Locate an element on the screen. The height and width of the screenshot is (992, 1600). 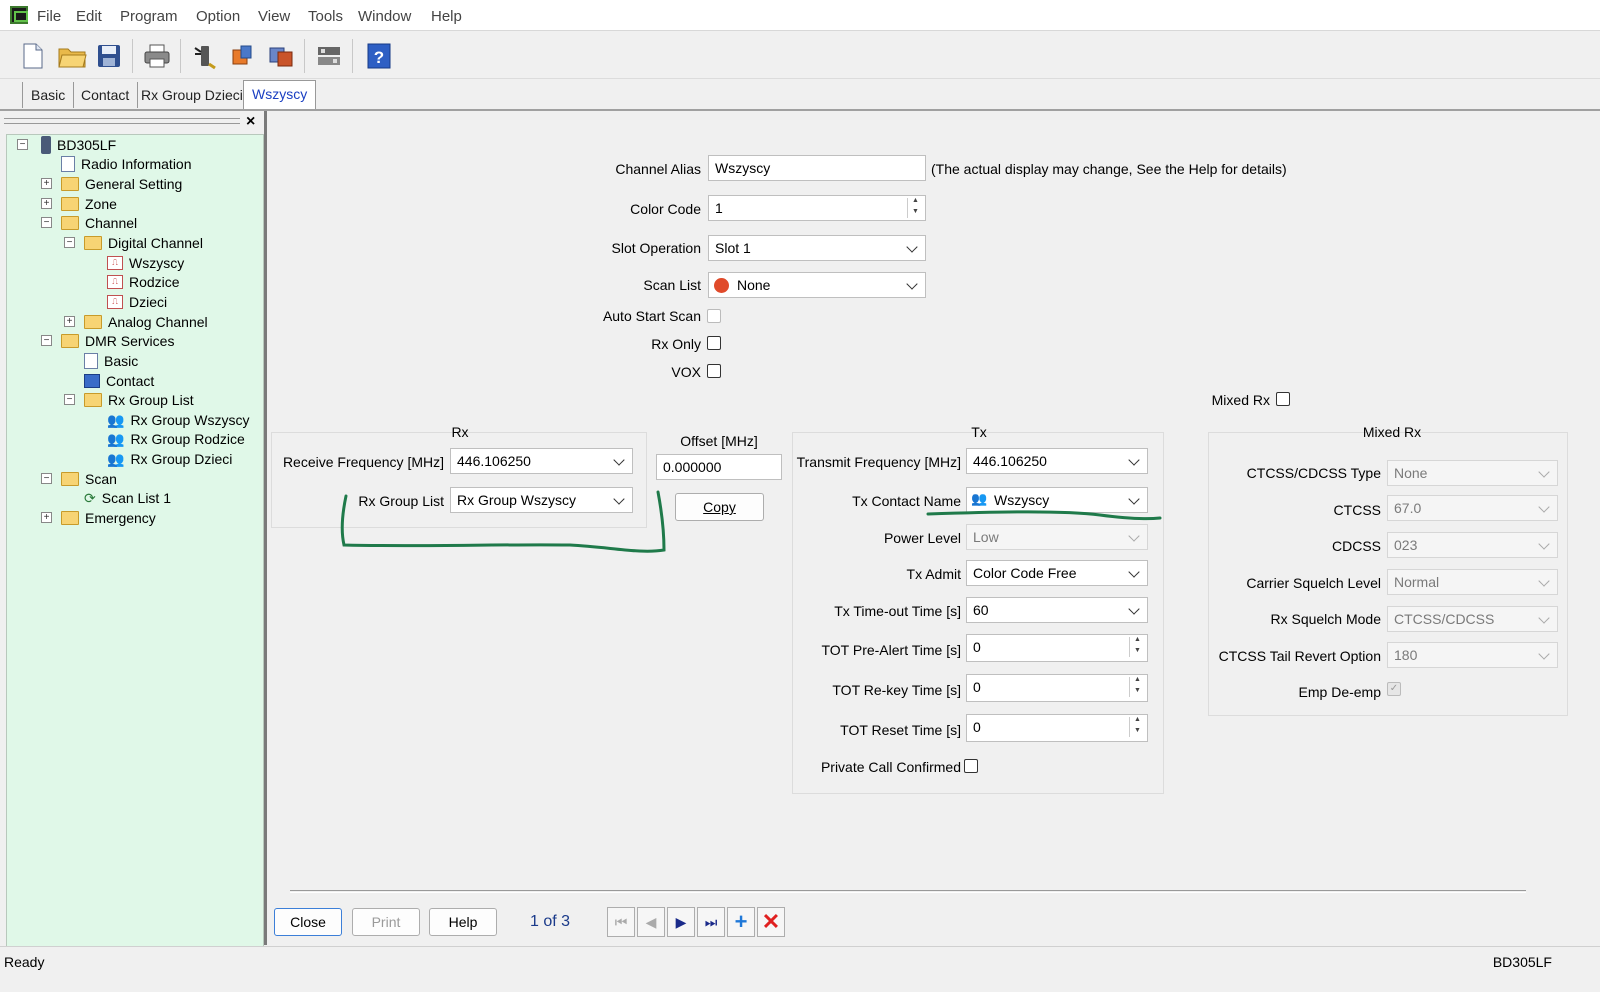
delete-record-icon: ✕ is located at coordinates (771, 922).